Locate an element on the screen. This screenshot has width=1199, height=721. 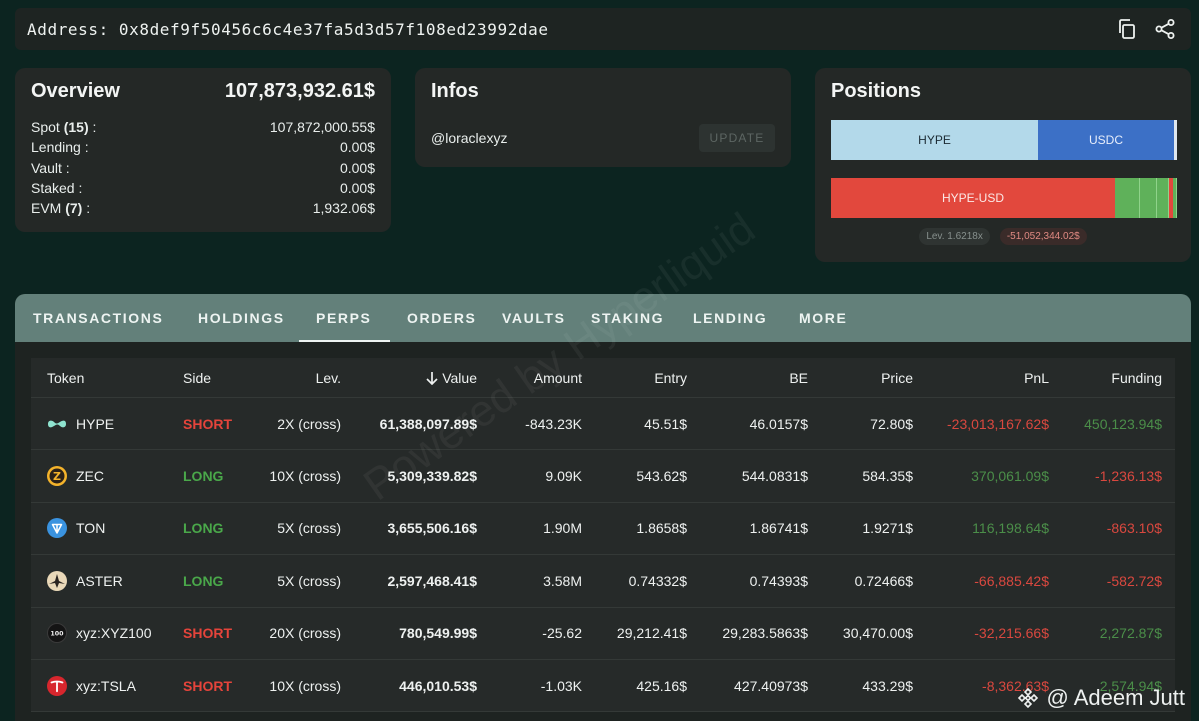
positions-segment-aster is located at coordinates (1163, 198).